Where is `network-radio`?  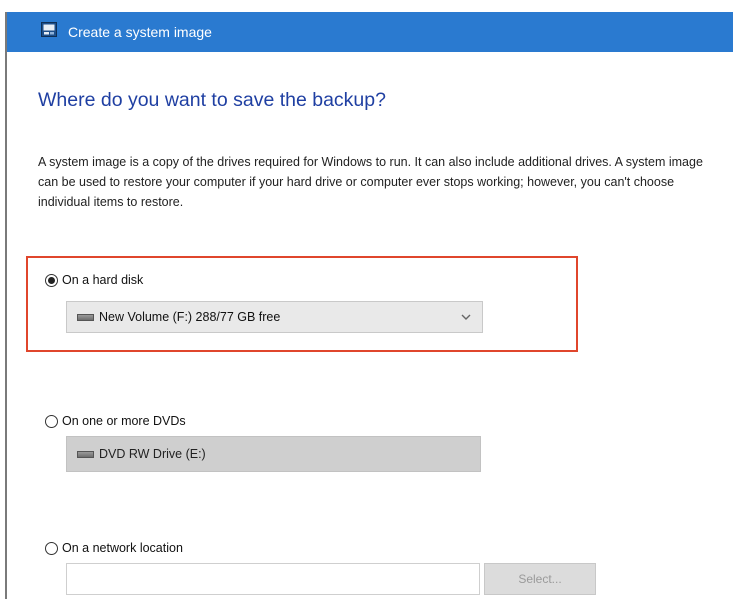 network-radio is located at coordinates (51, 548).